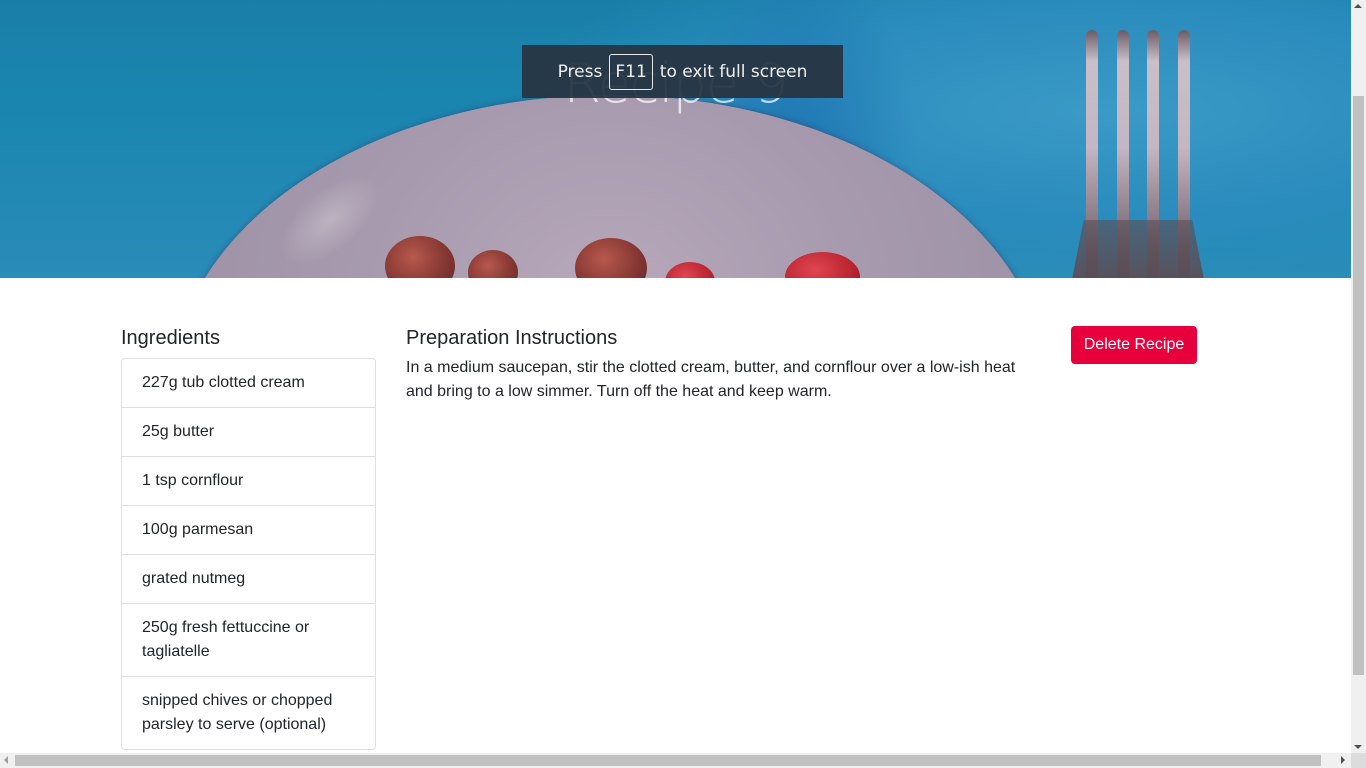  I want to click on ingredients-heading: Ingredients, so click(170, 338).